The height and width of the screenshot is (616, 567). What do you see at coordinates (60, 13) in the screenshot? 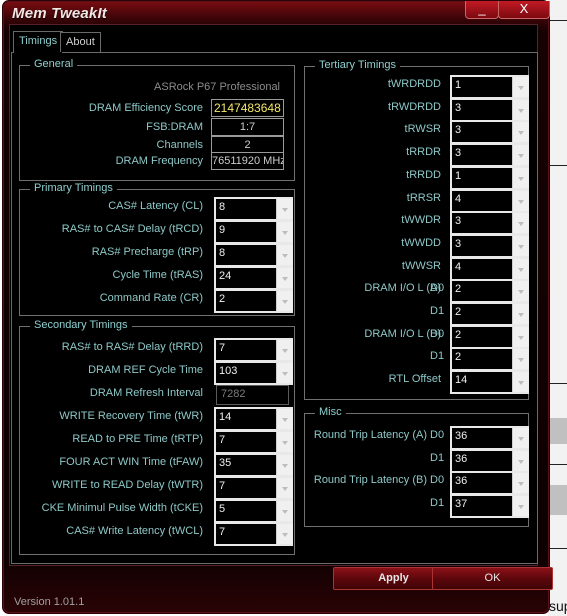
I see `window-title: Mem TweakIt` at bounding box center [60, 13].